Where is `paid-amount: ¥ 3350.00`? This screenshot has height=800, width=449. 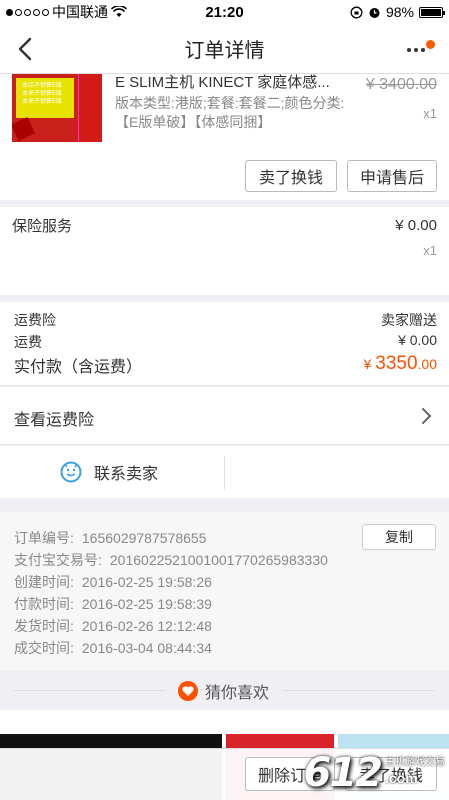 paid-amount: ¥ 3350.00 is located at coordinates (400, 363).